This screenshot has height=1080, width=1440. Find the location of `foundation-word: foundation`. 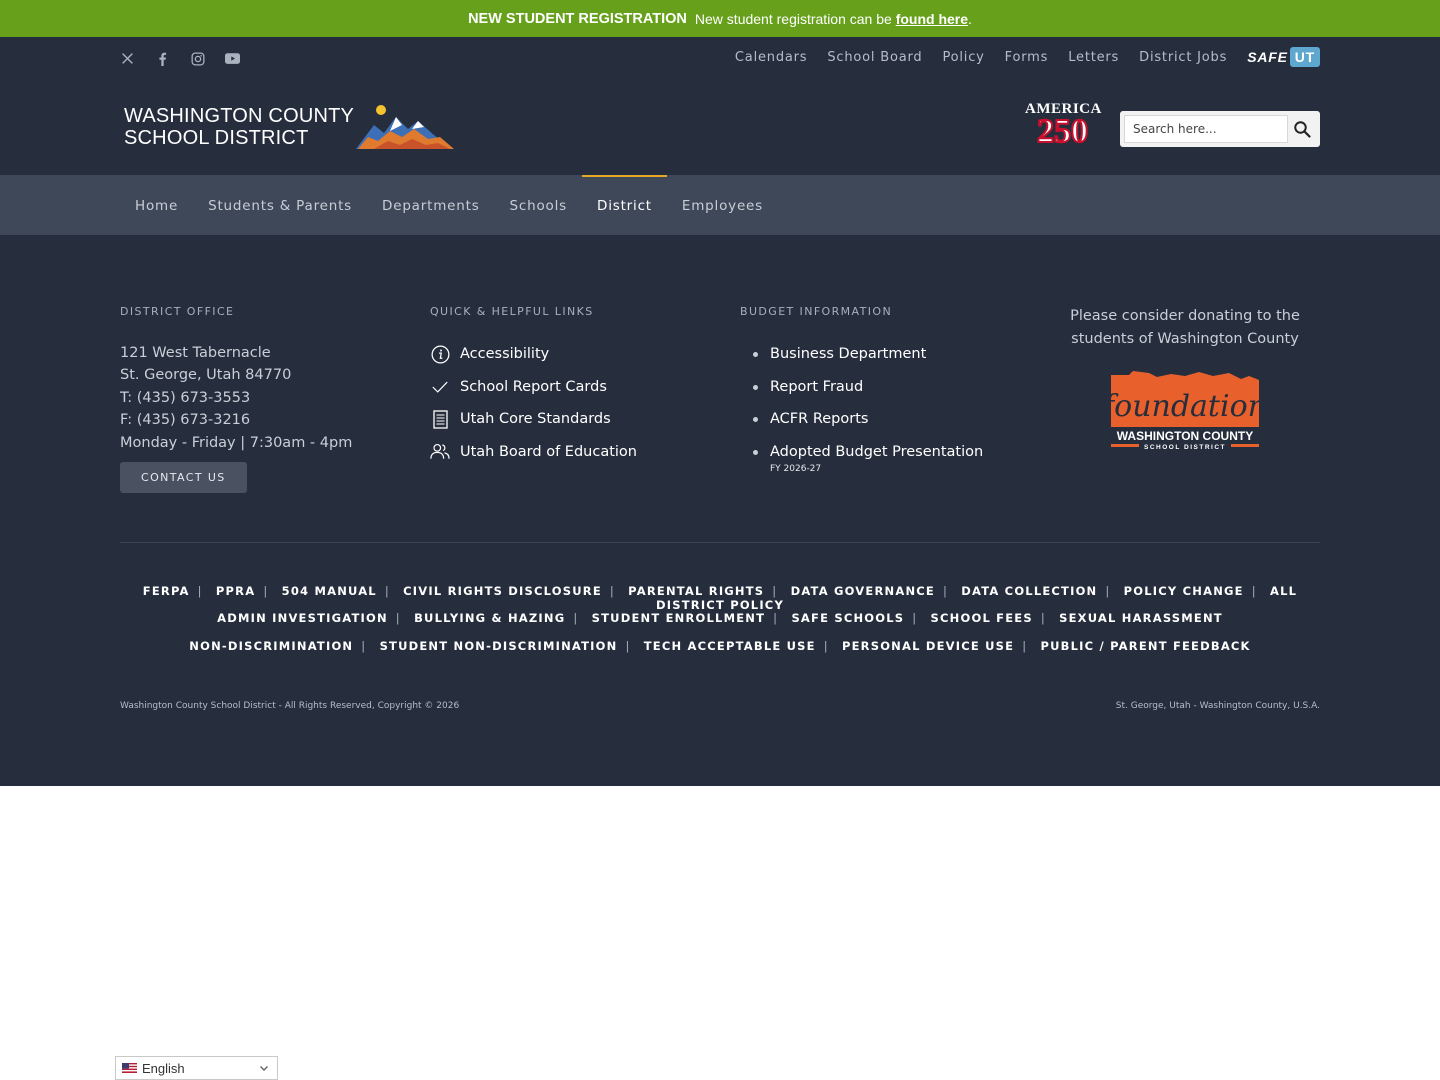

foundation-word: foundation is located at coordinates (1185, 406).